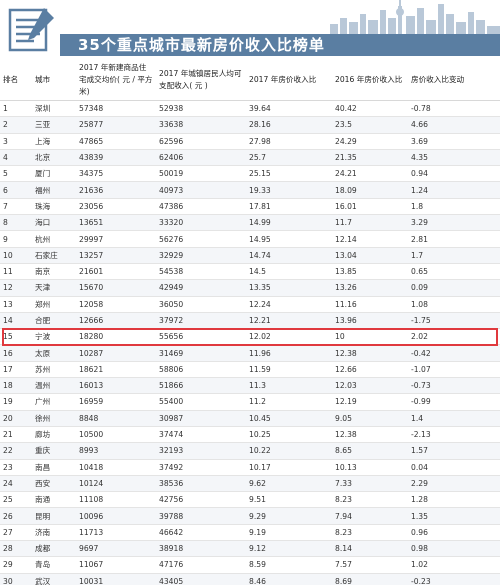  What do you see at coordinates (16, 353) in the screenshot?
I see `cell-rank: 16` at bounding box center [16, 353].